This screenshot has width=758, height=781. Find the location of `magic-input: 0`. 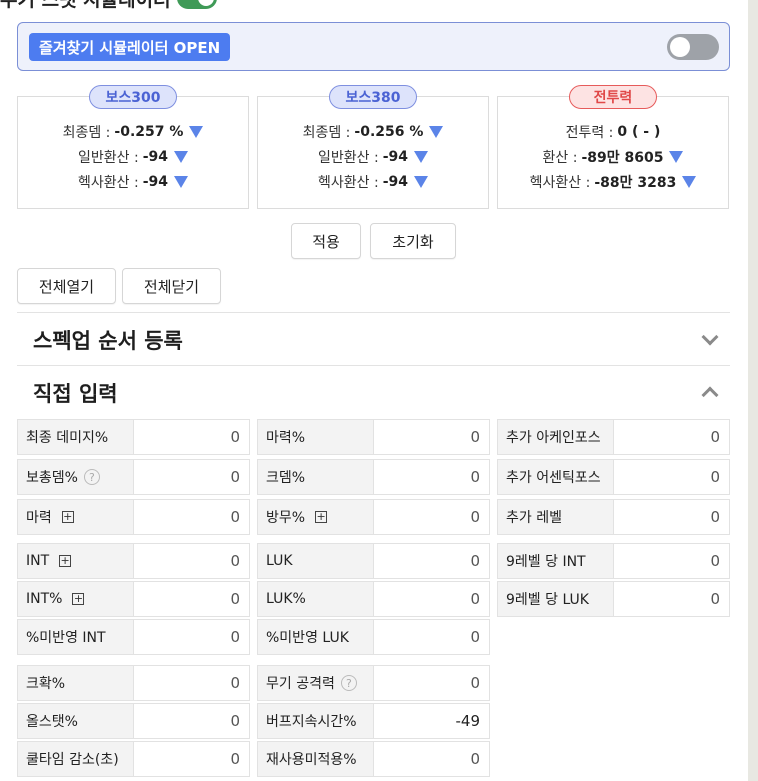

magic-input: 0 is located at coordinates (191, 517).